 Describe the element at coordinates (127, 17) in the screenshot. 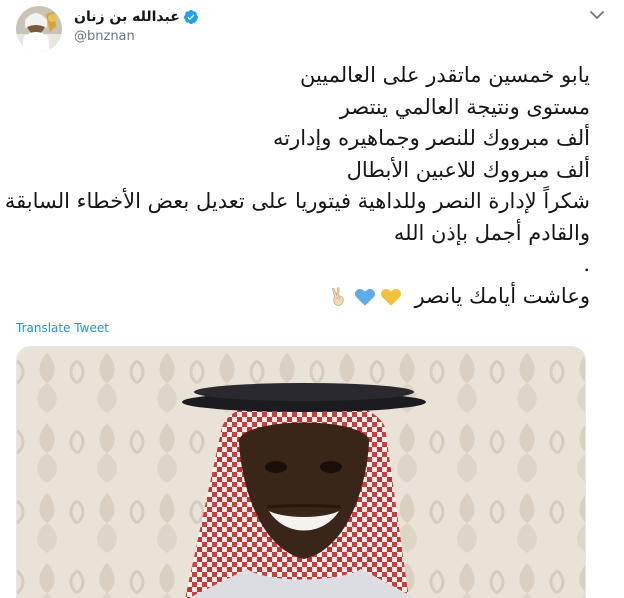

I see `author-display-name: عبدالله بن زنان` at that location.